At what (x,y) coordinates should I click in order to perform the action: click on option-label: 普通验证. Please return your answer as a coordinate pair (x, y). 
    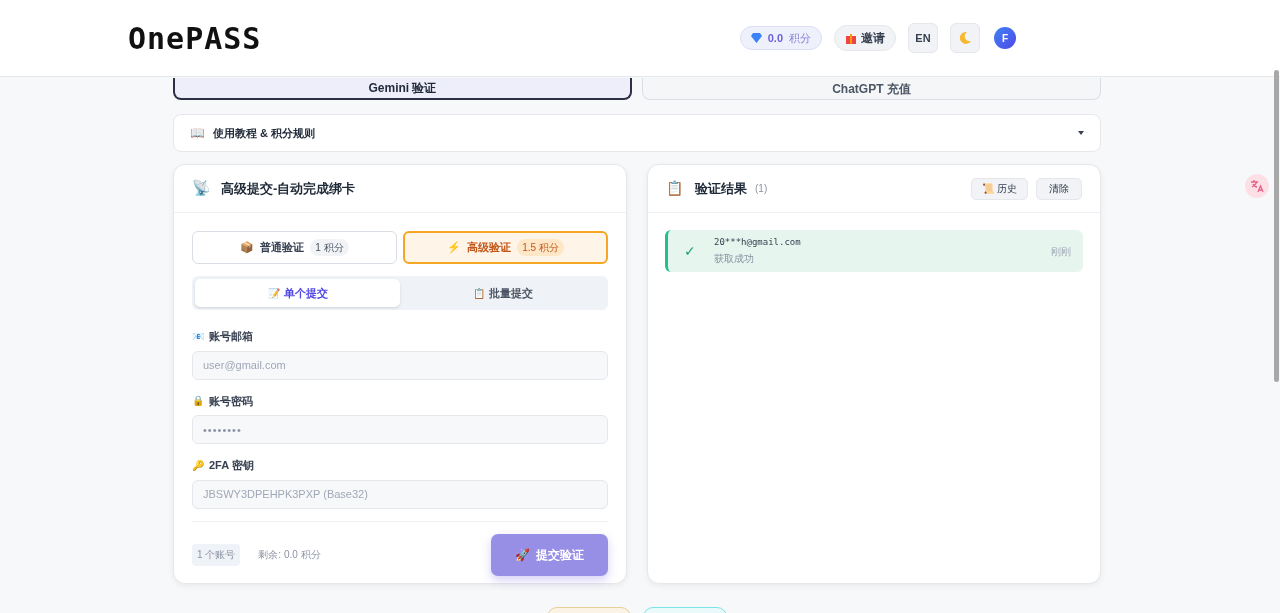
    Looking at the image, I should click on (282, 248).